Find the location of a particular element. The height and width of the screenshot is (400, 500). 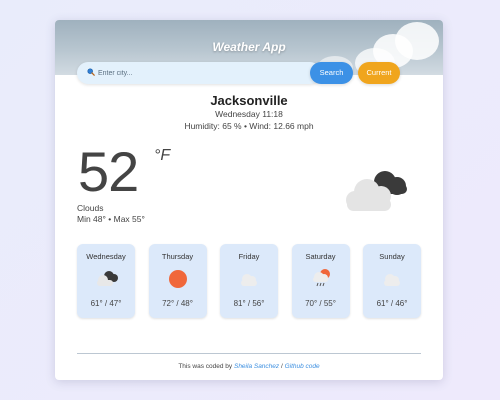

forecast-day-wednesday: Wednesday 61° / 47° is located at coordinates (106, 281).